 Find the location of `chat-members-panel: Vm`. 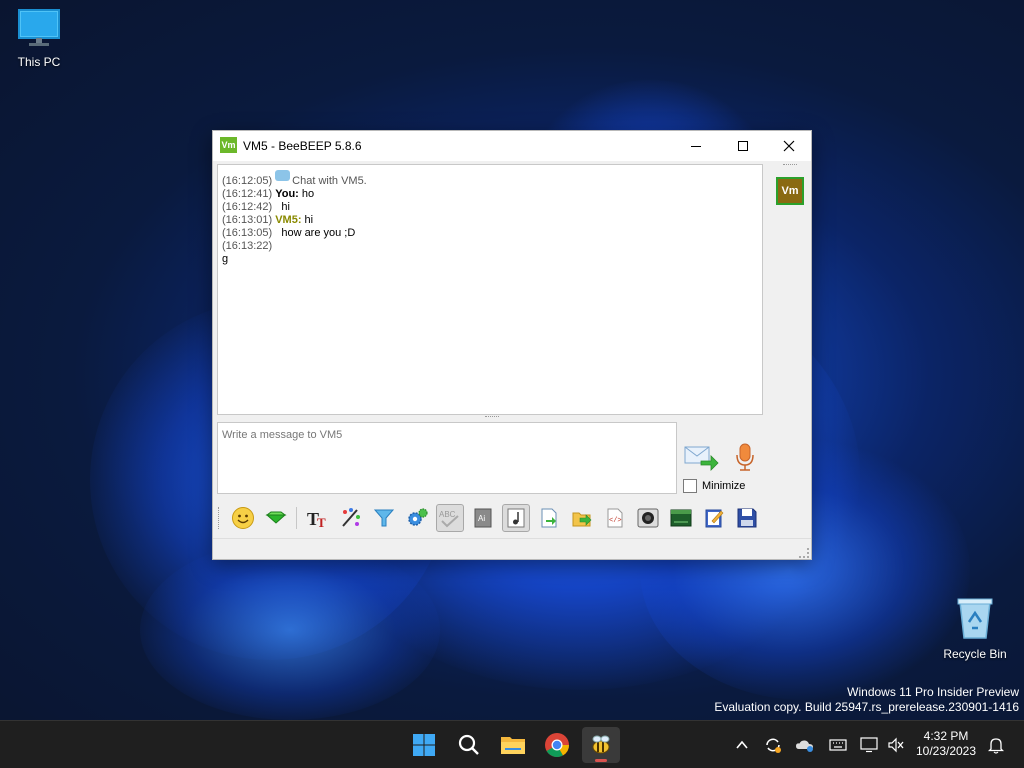

chat-members-panel: Vm is located at coordinates (788, 331).